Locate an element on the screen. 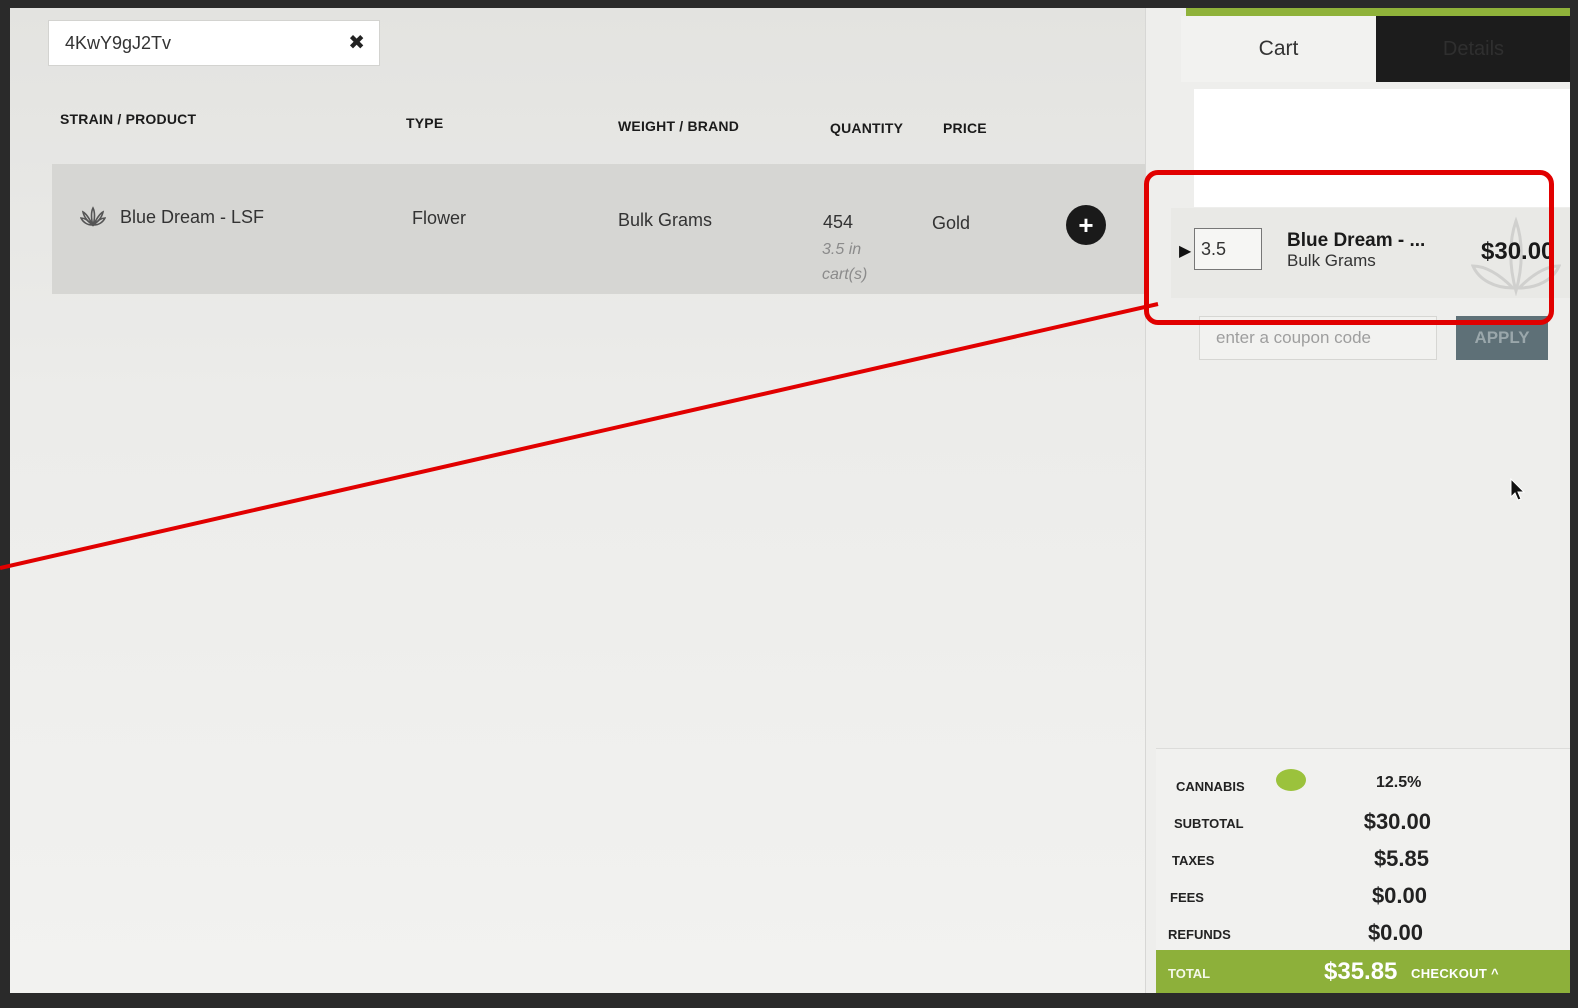 This screenshot has height=1008, width=1578. taxes-value: $5.85 is located at coordinates (1401, 858).